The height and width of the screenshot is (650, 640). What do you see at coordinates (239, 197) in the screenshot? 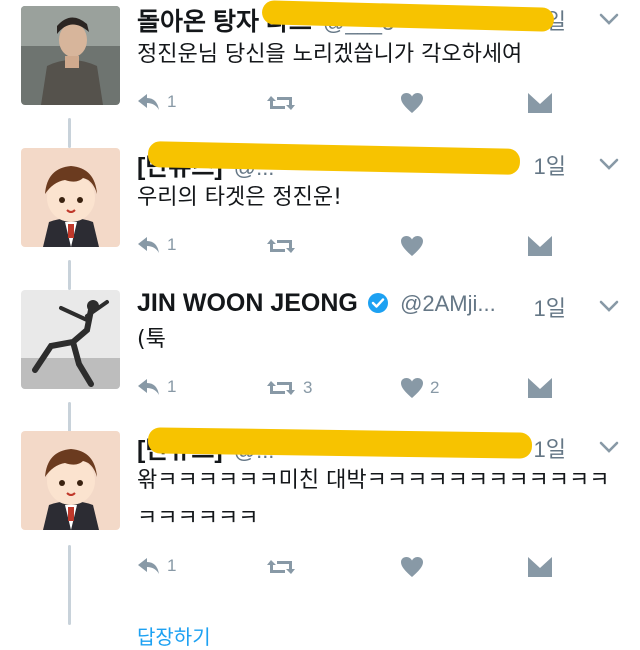
I see `tweet-text: 우리의 타겟은 정진운!` at bounding box center [239, 197].